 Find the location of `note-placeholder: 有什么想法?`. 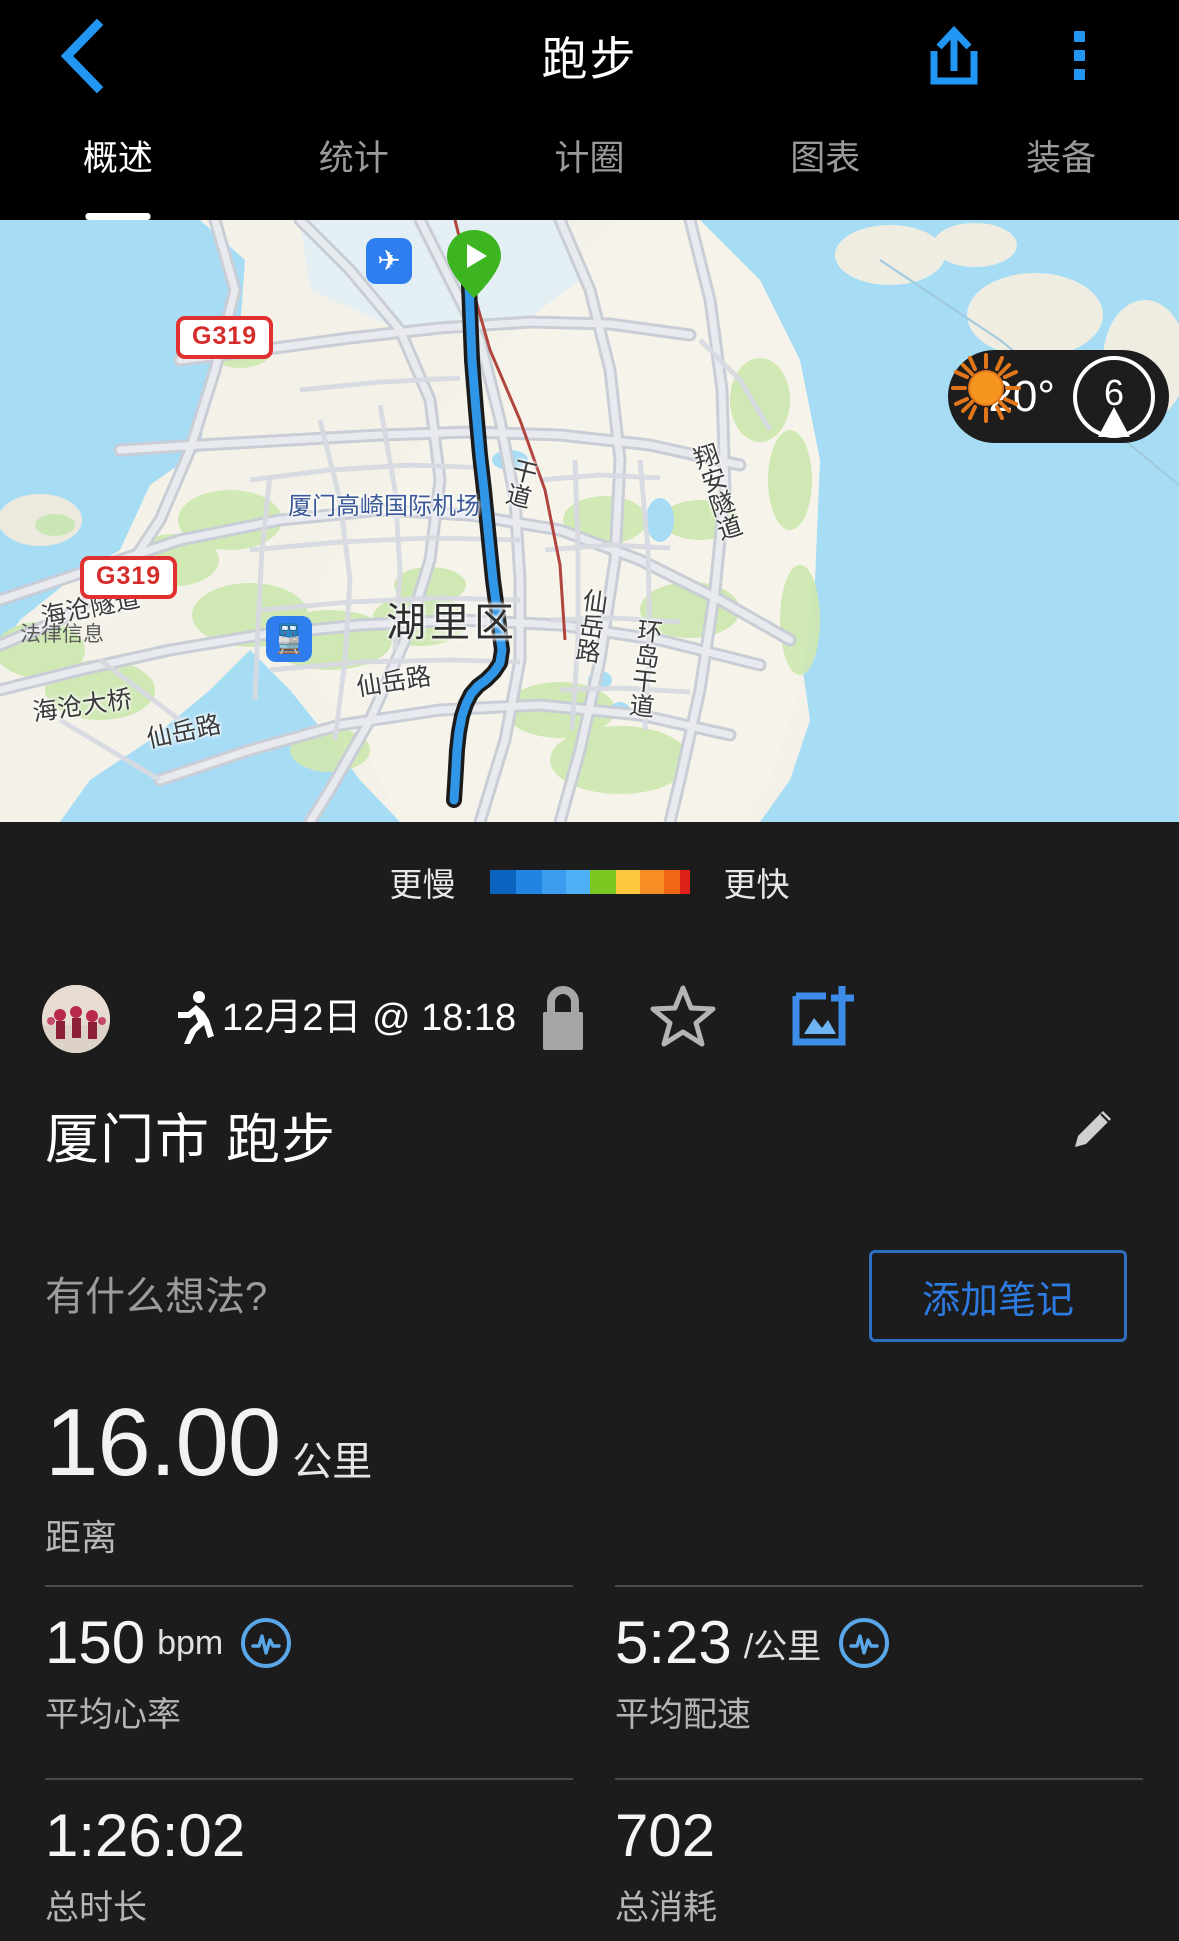

note-placeholder: 有什么想法? is located at coordinates (156, 1293).